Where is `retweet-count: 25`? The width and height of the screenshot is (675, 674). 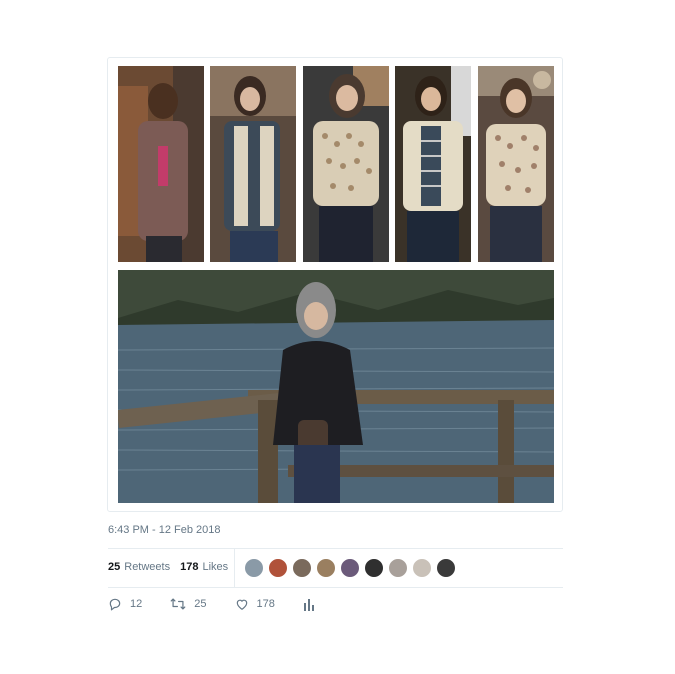
retweet-count: 25 is located at coordinates (200, 604).